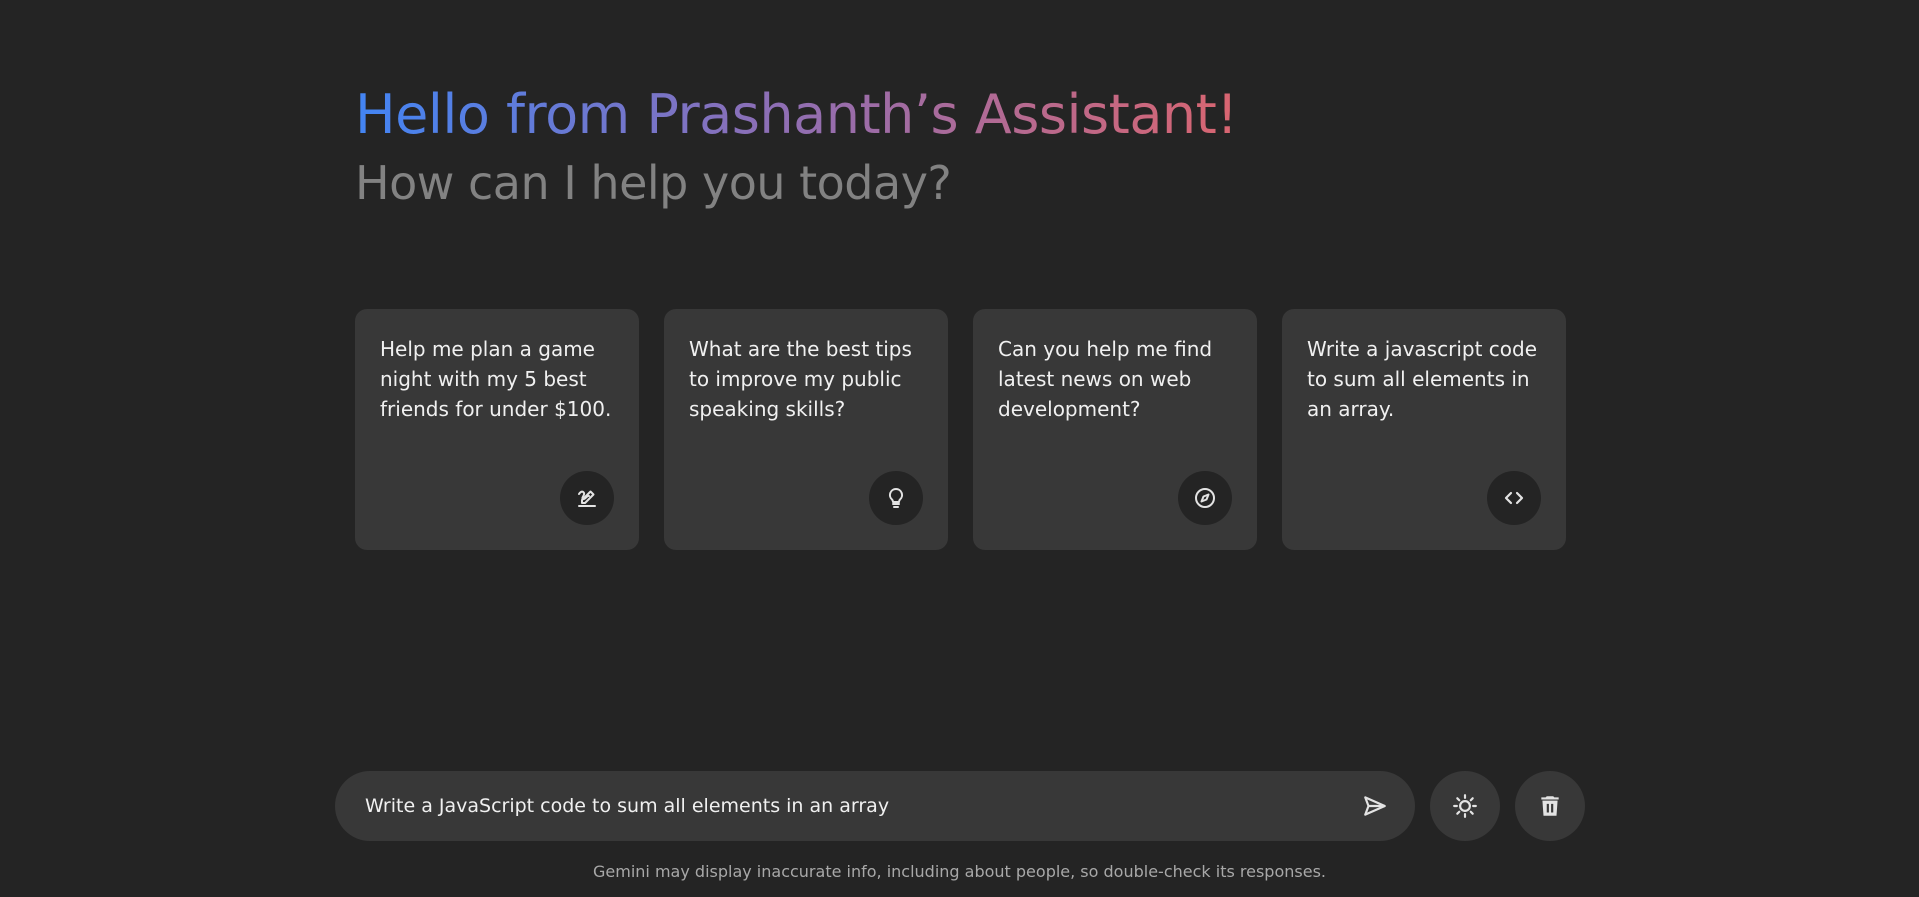 The width and height of the screenshot is (1919, 897). I want to click on code-icon, so click(1514, 498).